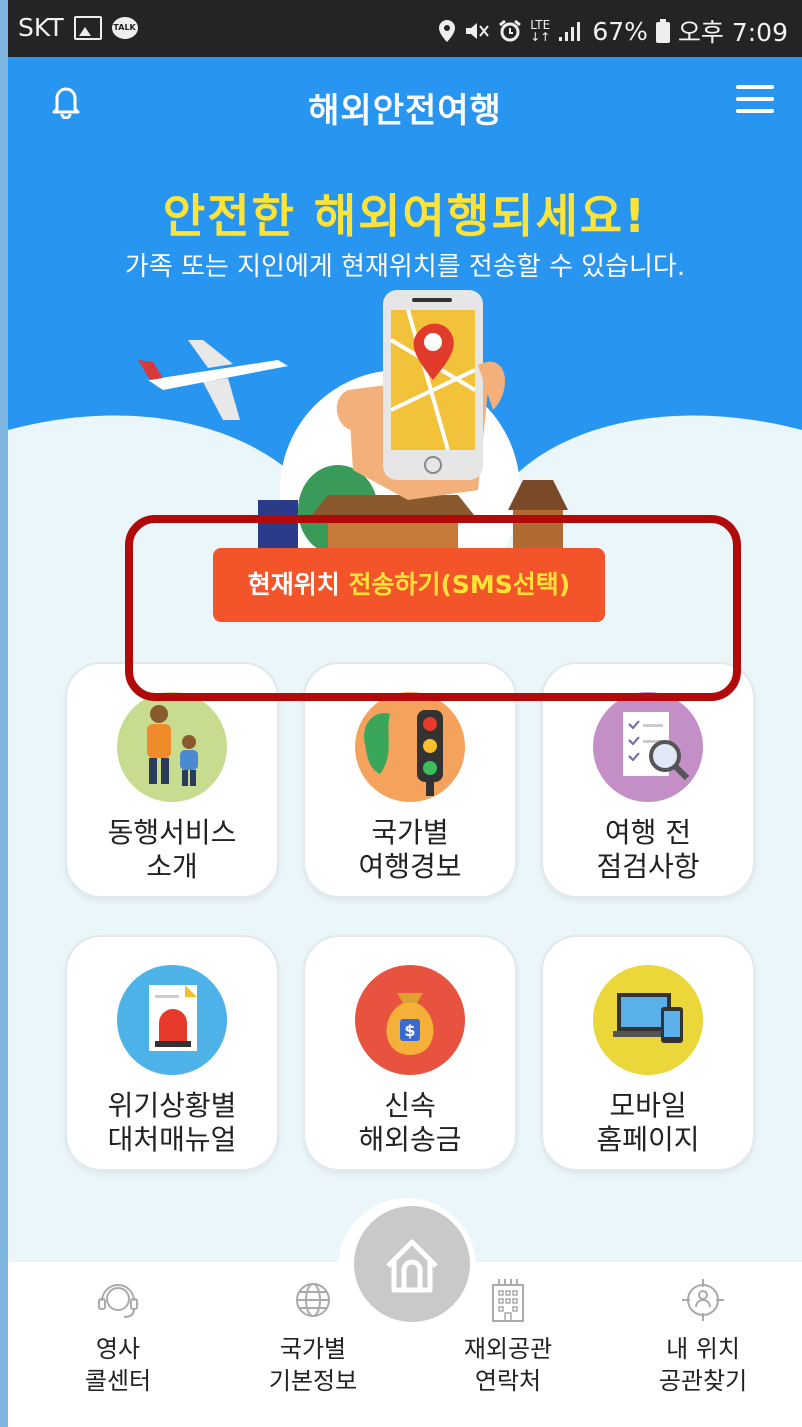 The height and width of the screenshot is (1427, 802). What do you see at coordinates (648, 1053) in the screenshot?
I see `tile-mobile-homepage: 모바일 홈페이지` at bounding box center [648, 1053].